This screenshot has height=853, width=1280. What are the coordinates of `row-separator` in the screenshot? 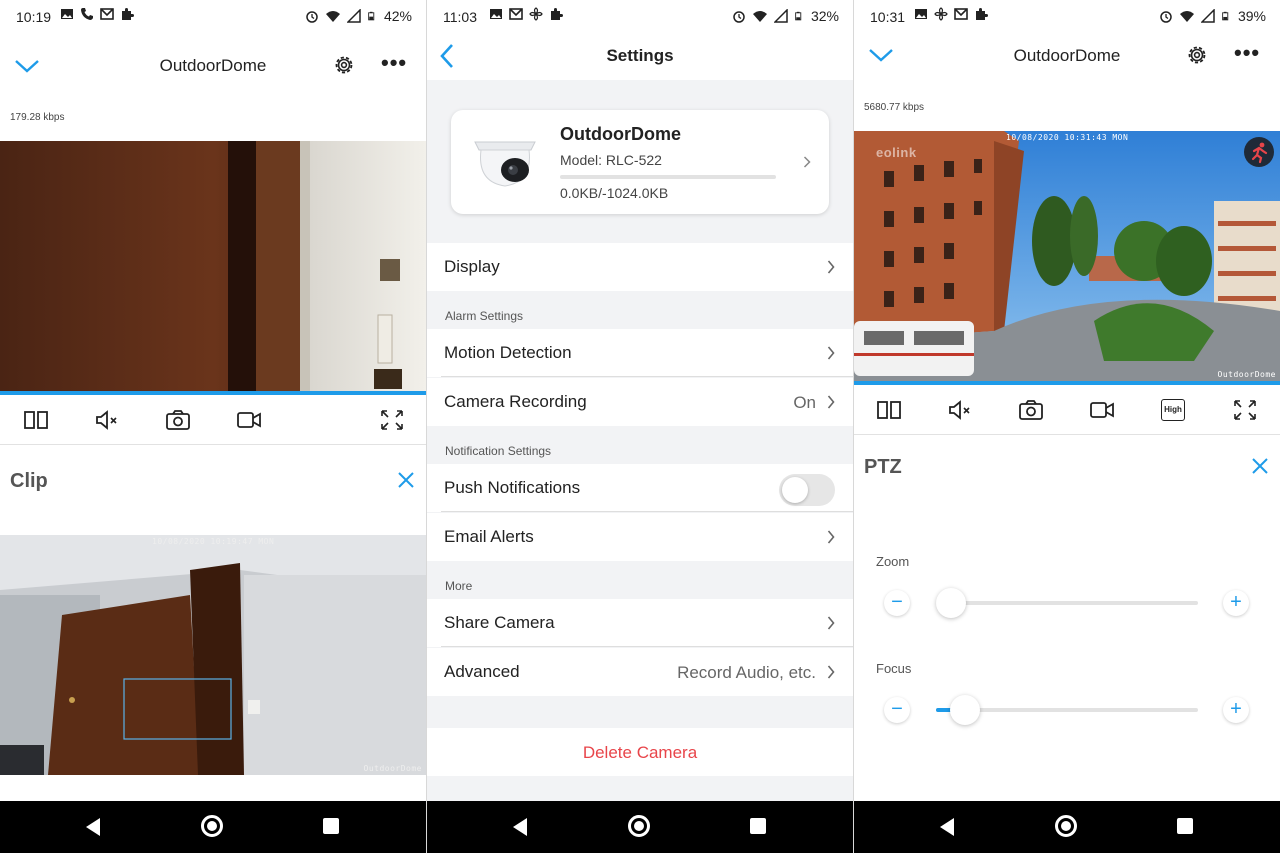 It's located at (647, 376).